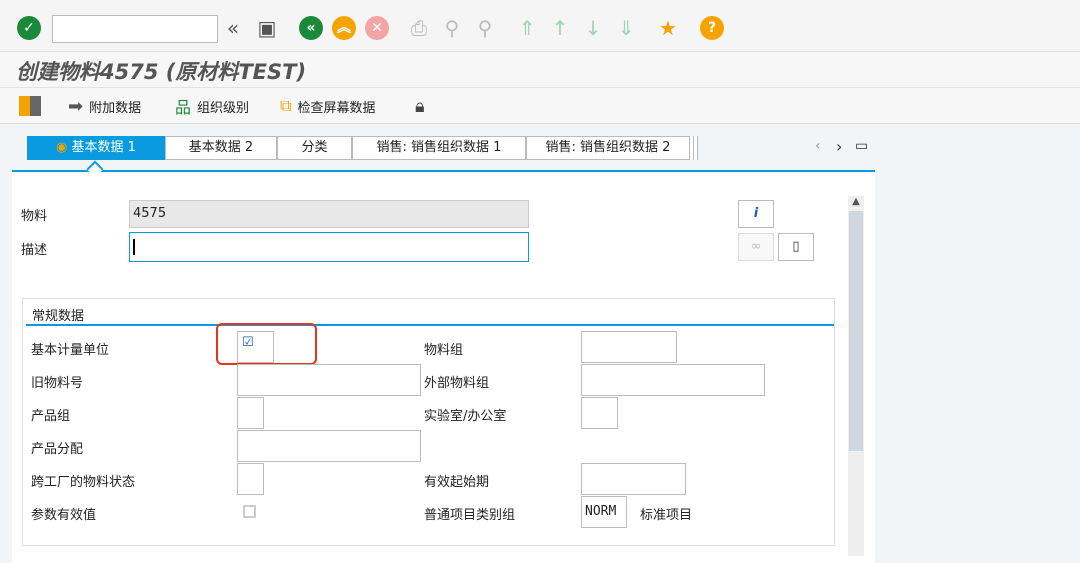 This screenshot has height=563, width=1080. What do you see at coordinates (457, 482) in the screenshot?
I see `valid-from-label: 有效起始期` at bounding box center [457, 482].